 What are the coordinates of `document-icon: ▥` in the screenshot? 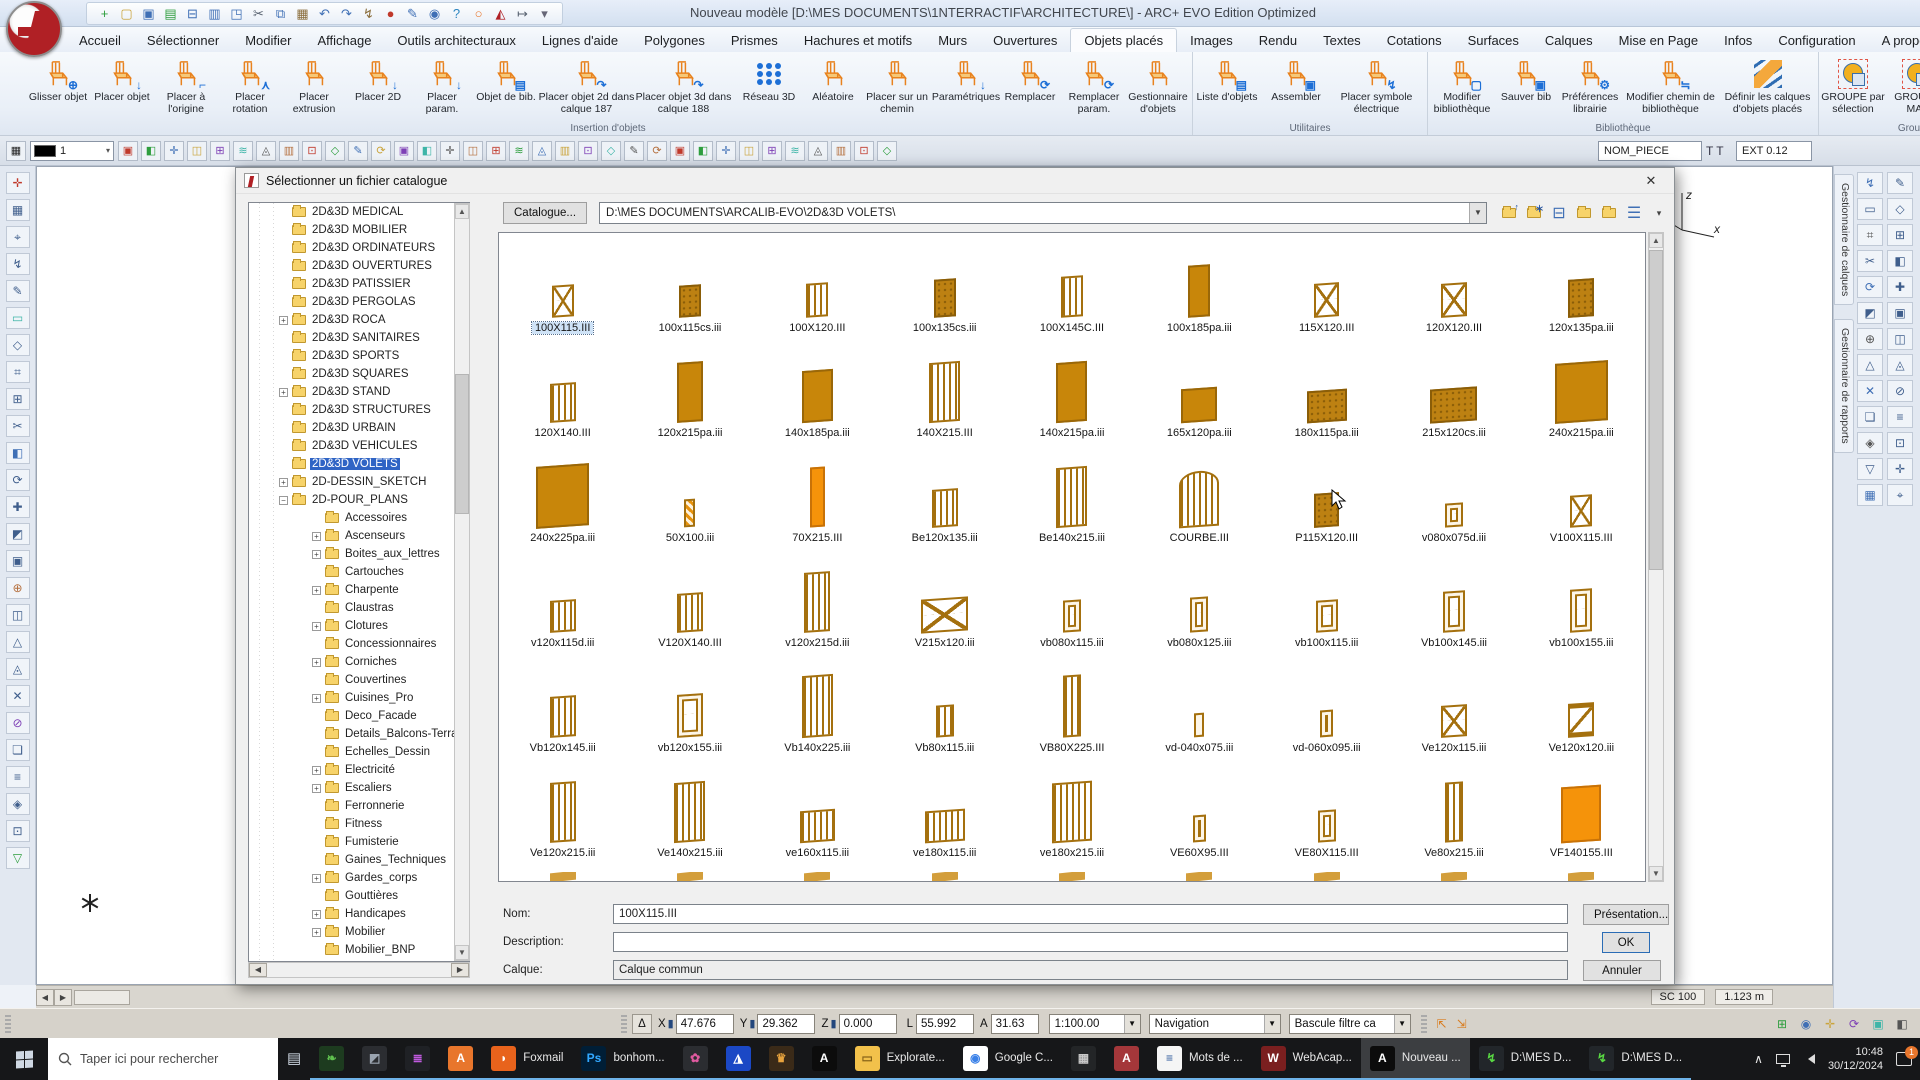 It's located at (214, 13).